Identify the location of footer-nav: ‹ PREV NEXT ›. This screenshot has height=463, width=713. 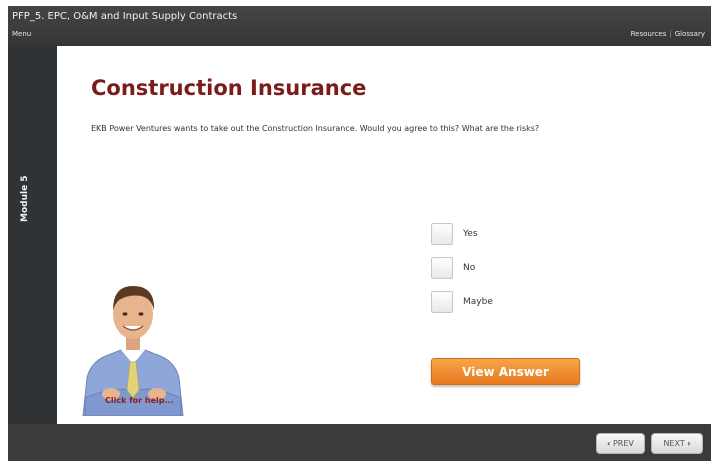
(359, 442).